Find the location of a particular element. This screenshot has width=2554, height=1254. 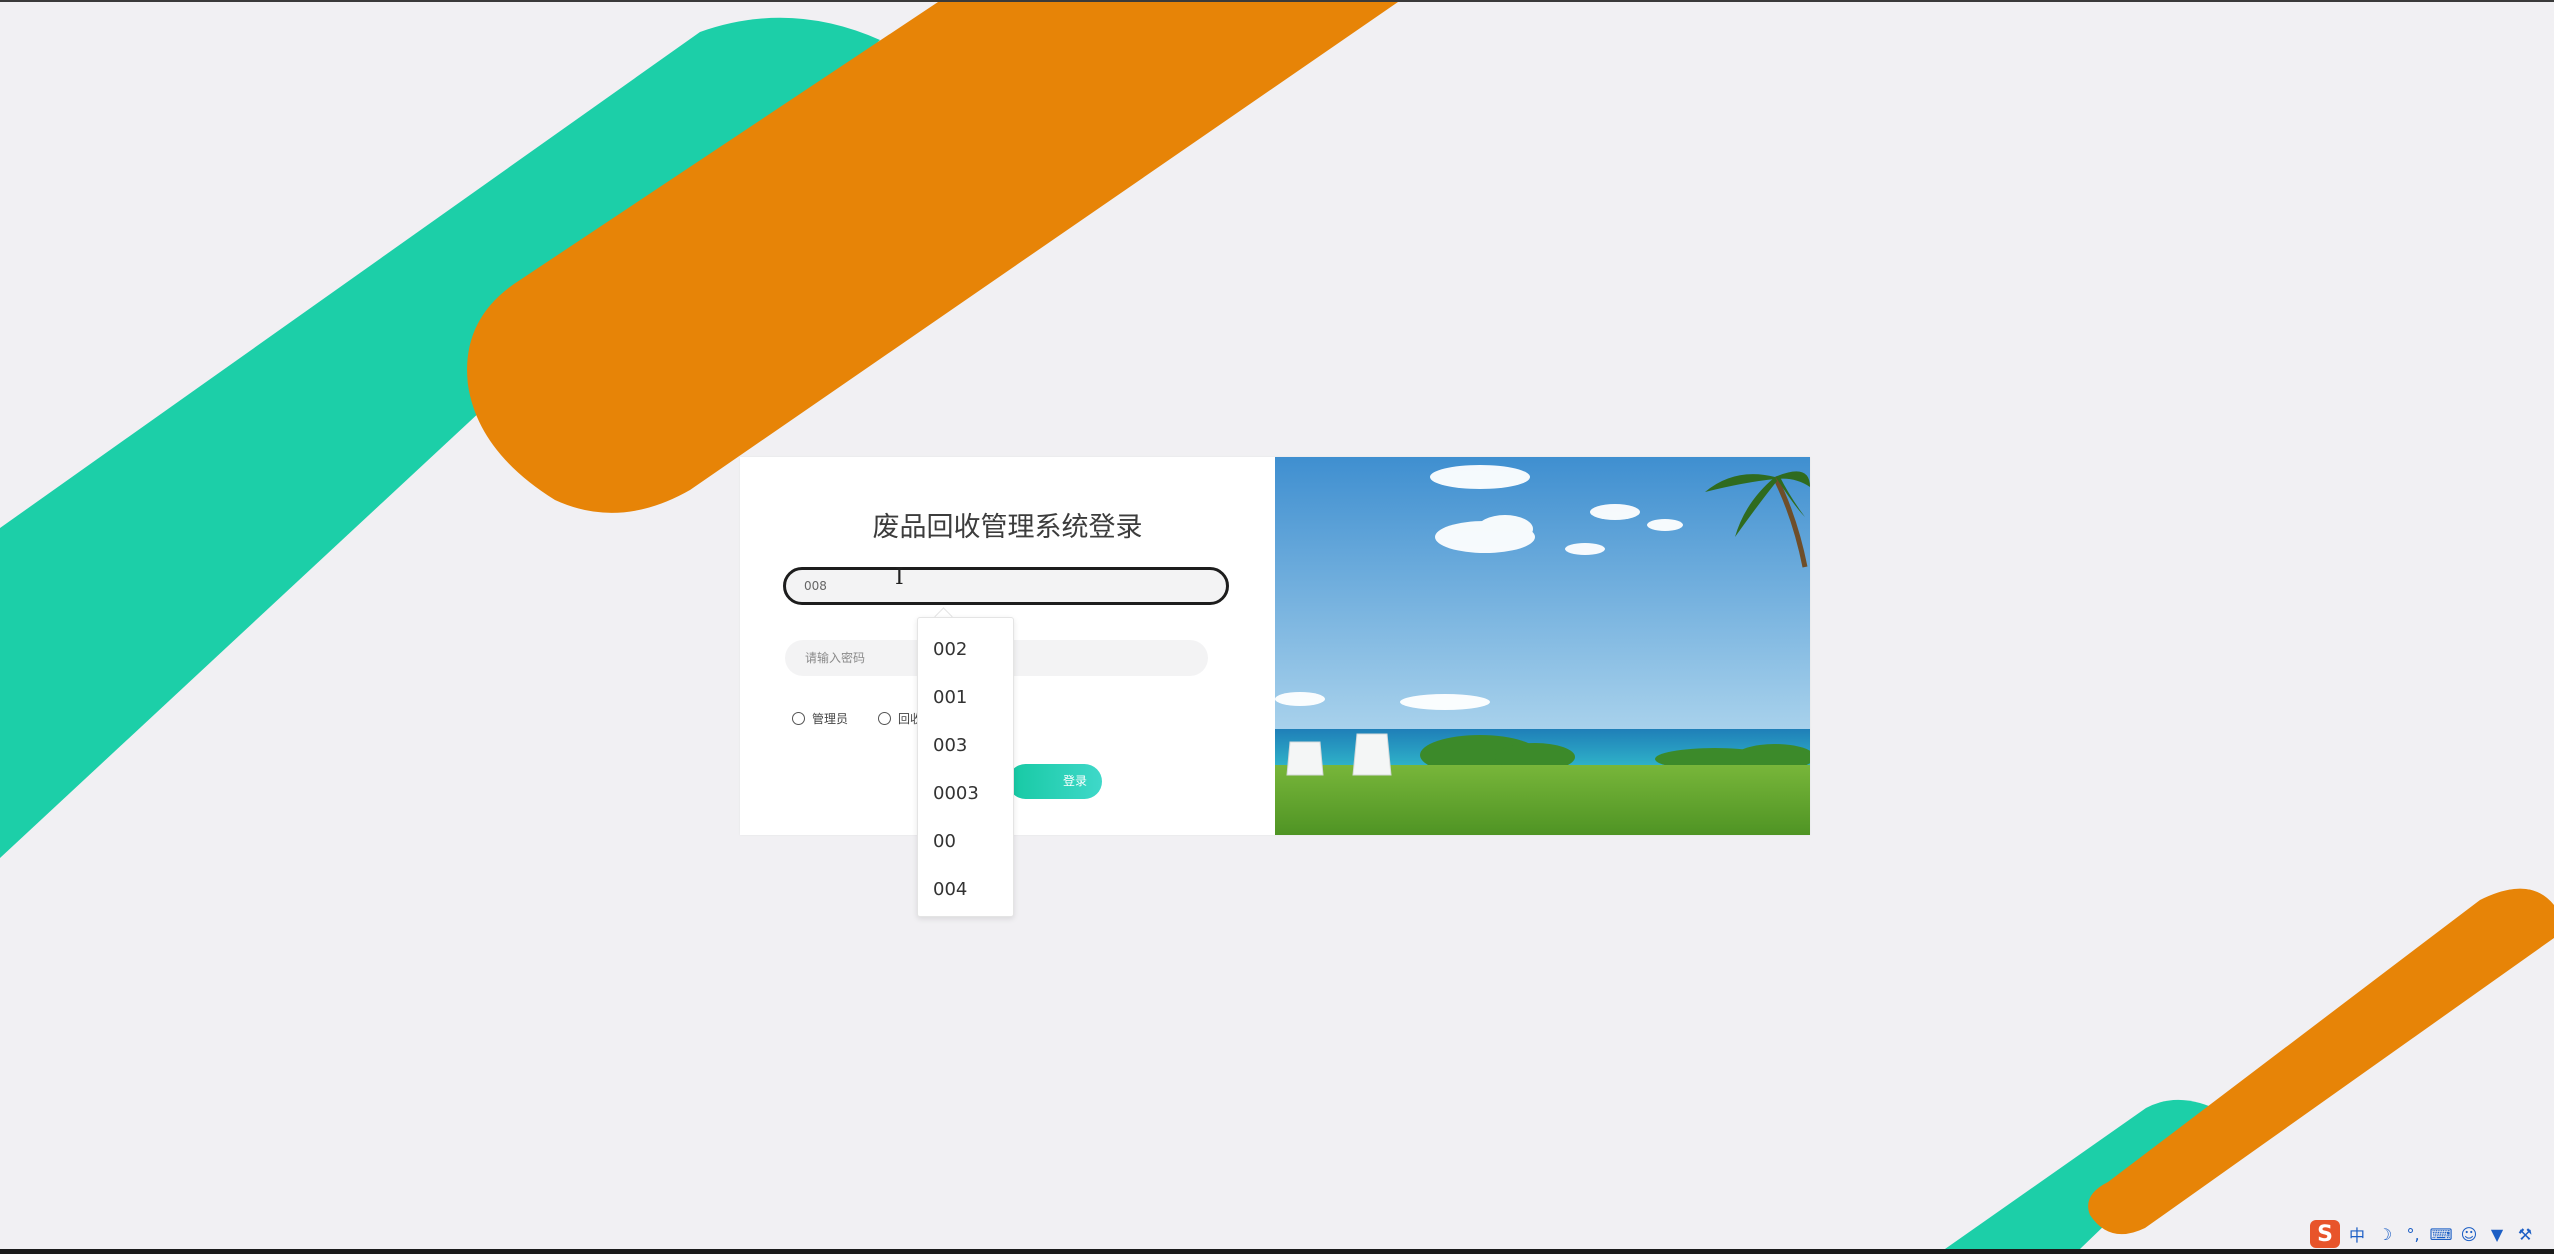

username-input is located at coordinates (1006, 586).